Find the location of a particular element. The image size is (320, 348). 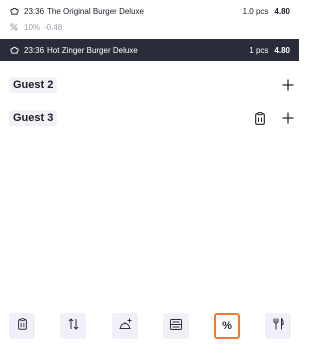

percent-icon is located at coordinates (14, 27).